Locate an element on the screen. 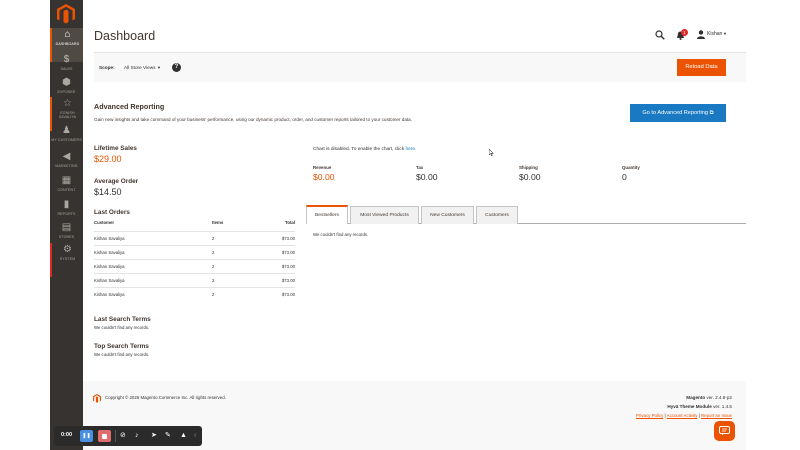 This screenshot has height=450, width=800. top-search-terms-title: Top Search Terms is located at coordinates (121, 346).